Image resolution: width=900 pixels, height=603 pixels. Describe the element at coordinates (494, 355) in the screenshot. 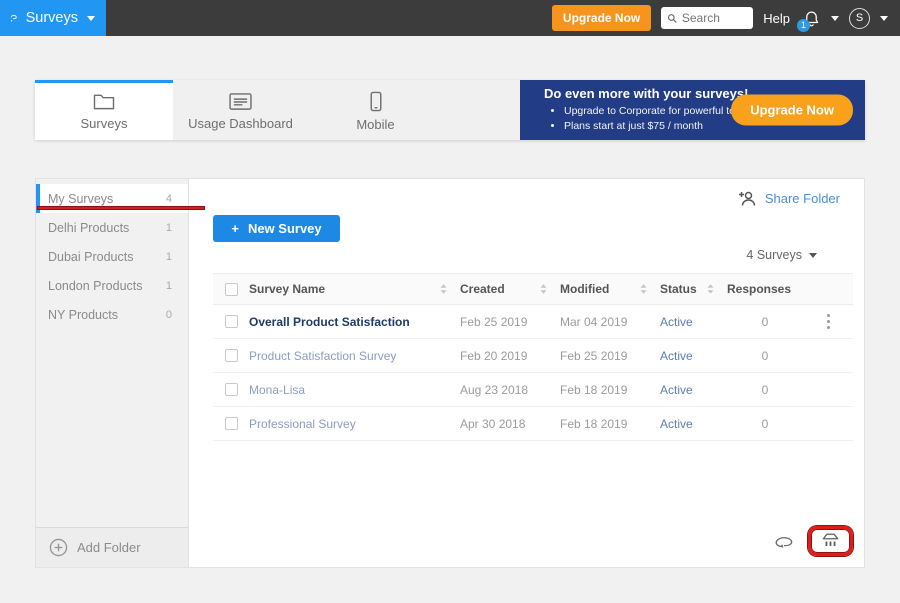

I see `created-cell: Feb 20 2019` at that location.